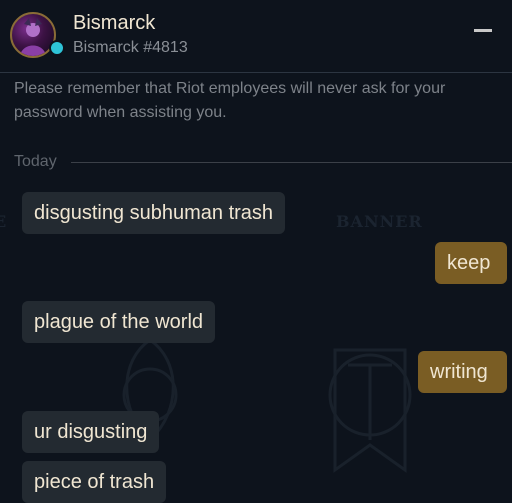 This screenshot has width=512, height=503. What do you see at coordinates (291, 162) in the screenshot?
I see `date-divider-line` at bounding box center [291, 162].